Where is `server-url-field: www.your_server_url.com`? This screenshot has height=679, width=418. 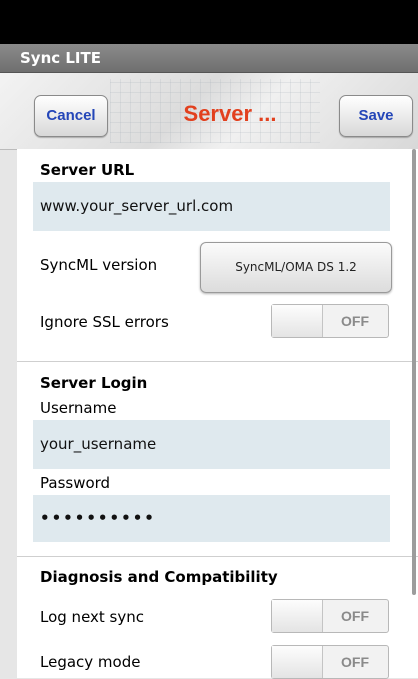 server-url-field: www.your_server_url.com is located at coordinates (211, 206).